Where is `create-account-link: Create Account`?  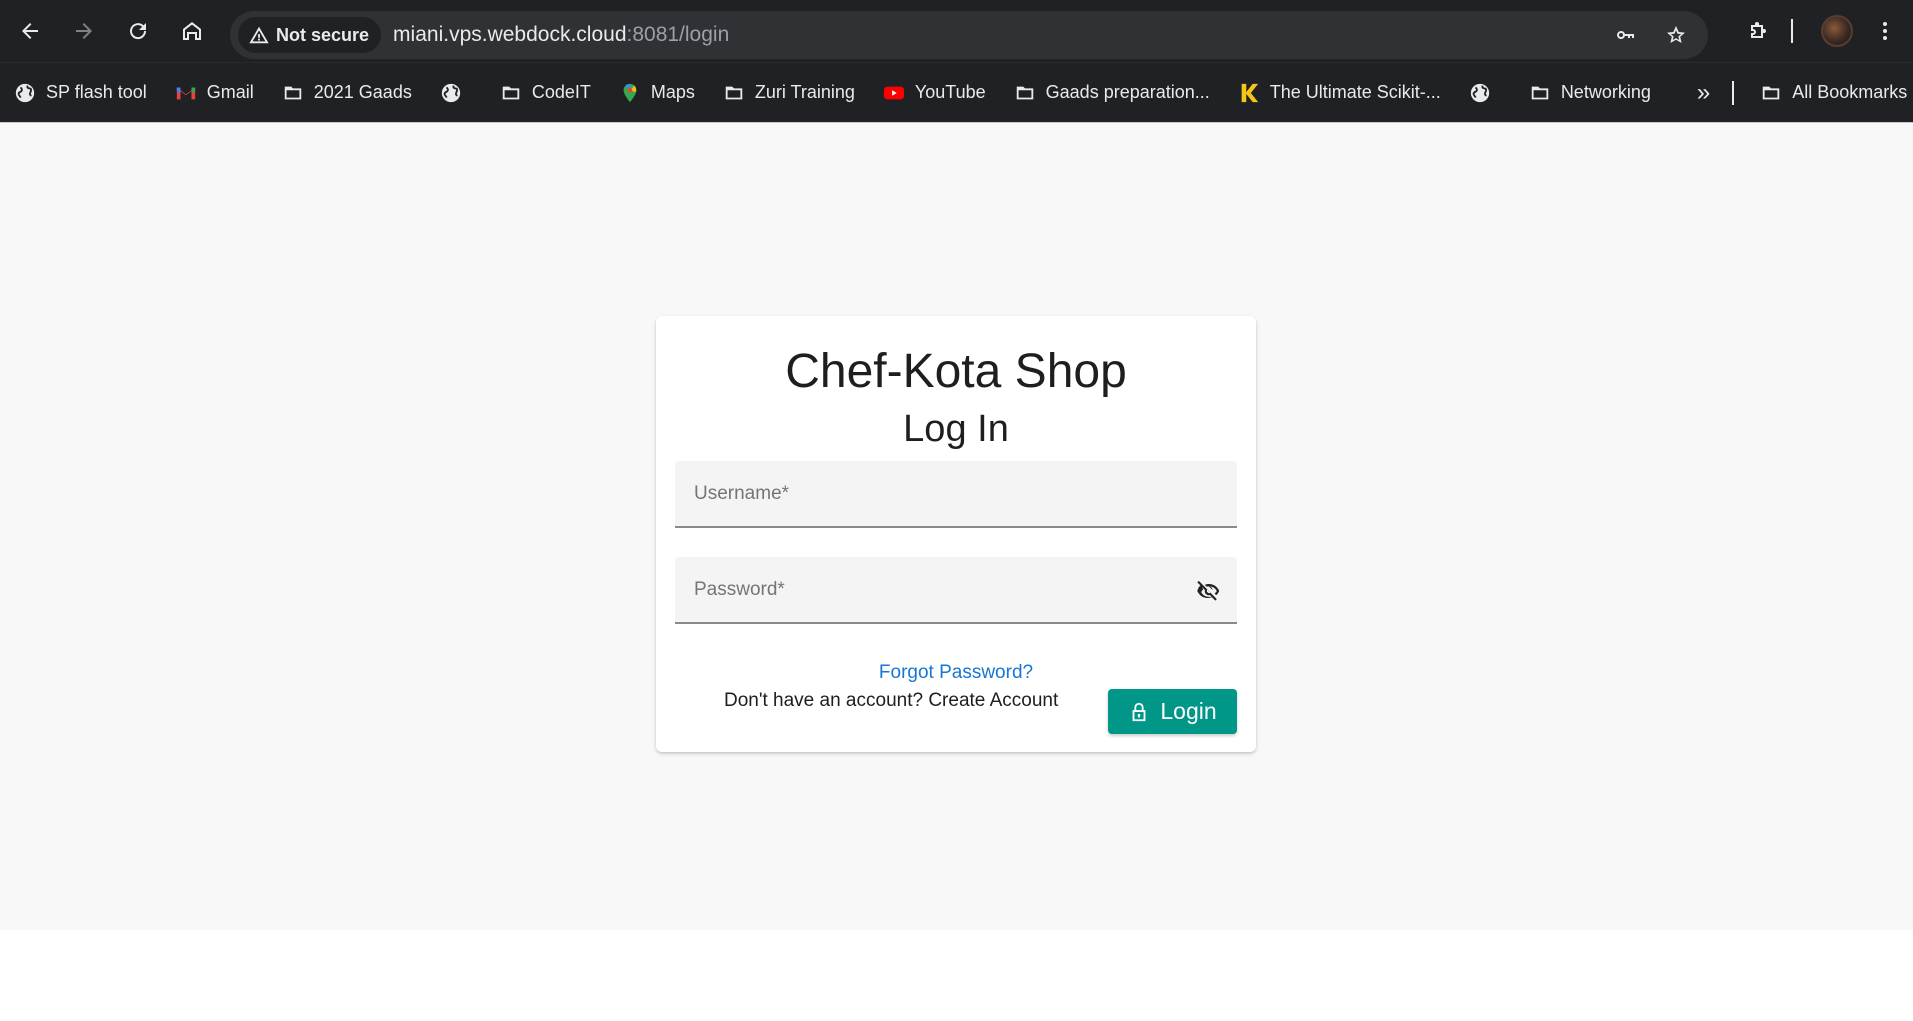
create-account-link: Create Account is located at coordinates (993, 700).